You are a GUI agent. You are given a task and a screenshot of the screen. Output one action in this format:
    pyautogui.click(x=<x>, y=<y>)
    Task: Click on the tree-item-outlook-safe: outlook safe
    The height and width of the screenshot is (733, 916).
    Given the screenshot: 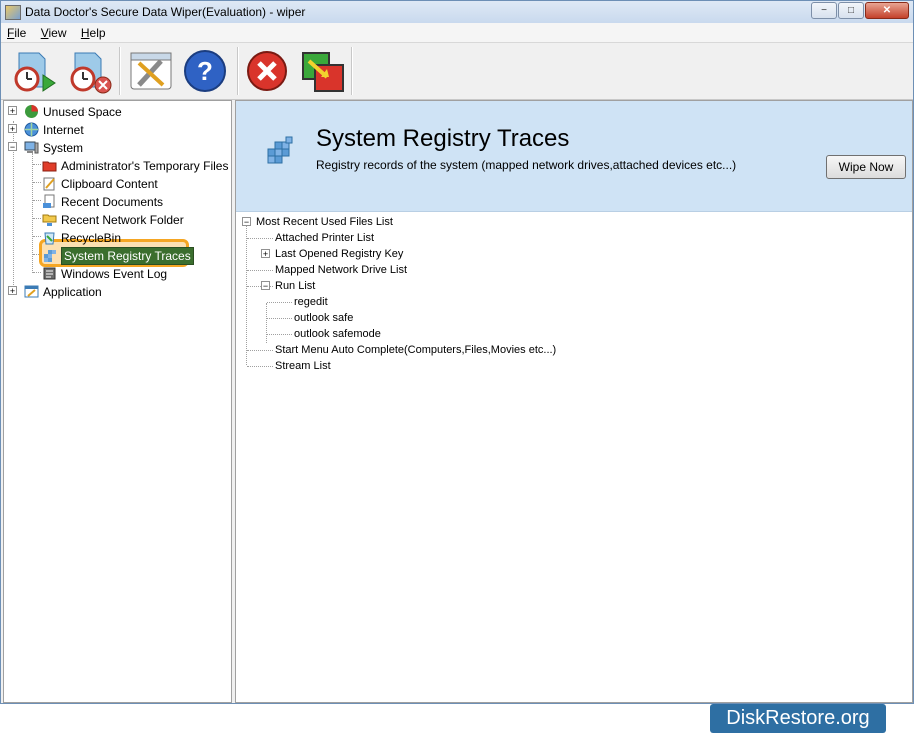 What is the action you would take?
    pyautogui.click(x=323, y=318)
    